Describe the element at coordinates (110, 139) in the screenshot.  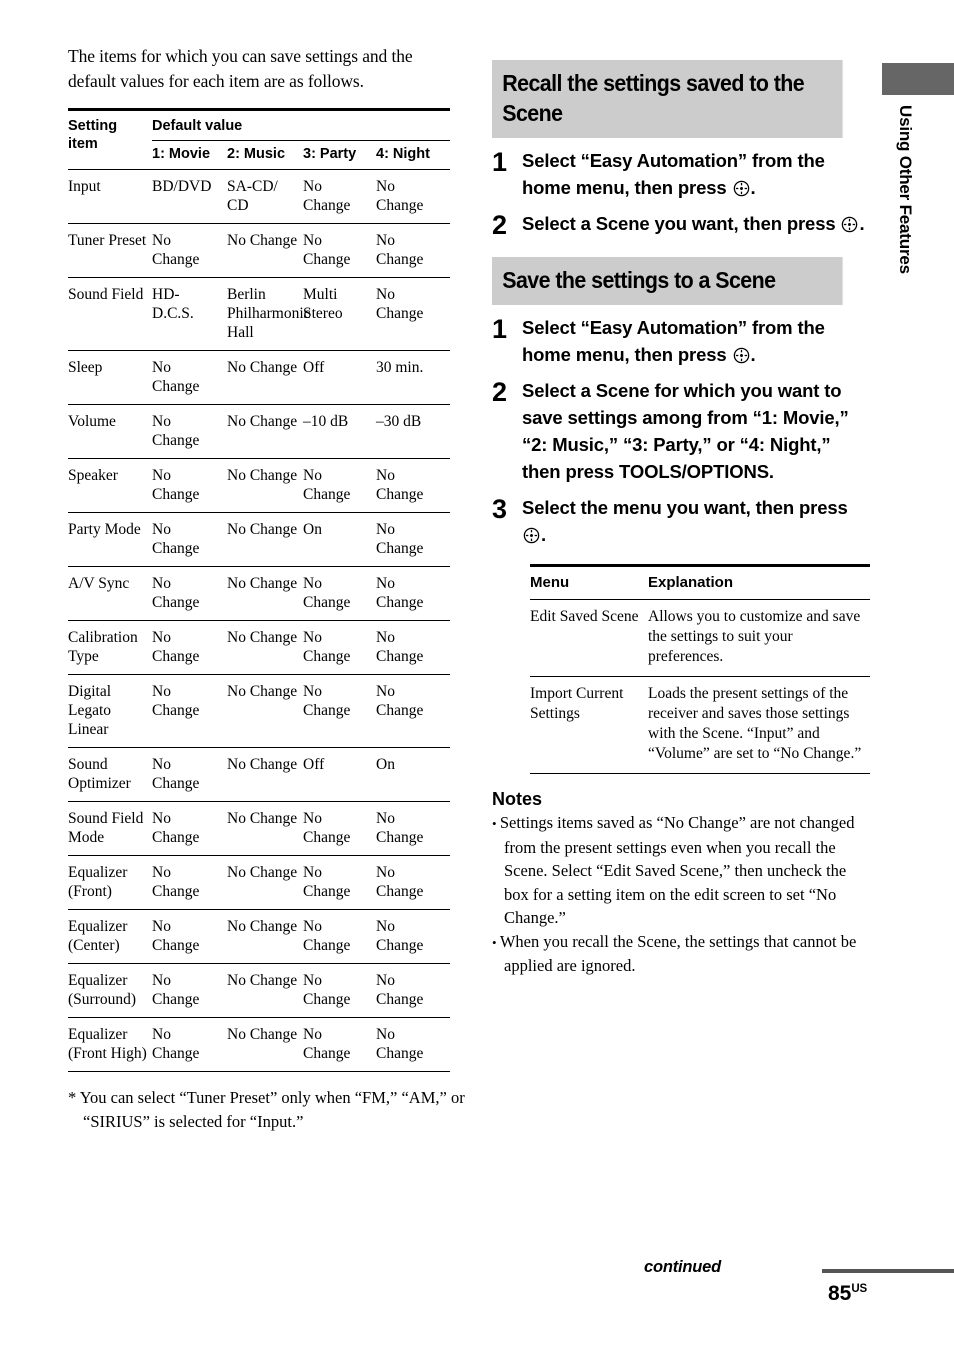
I see `col-header-setting-item: Setting item` at that location.